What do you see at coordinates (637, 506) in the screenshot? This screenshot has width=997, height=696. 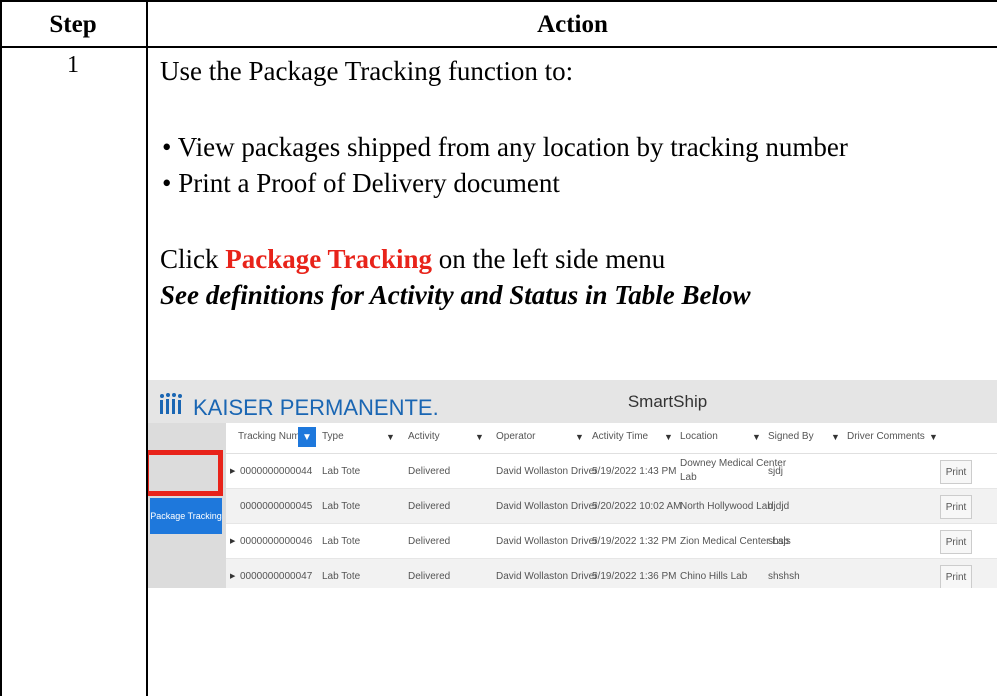 I see `activity-time-cell: 5/20/2022 10:02 AM` at bounding box center [637, 506].